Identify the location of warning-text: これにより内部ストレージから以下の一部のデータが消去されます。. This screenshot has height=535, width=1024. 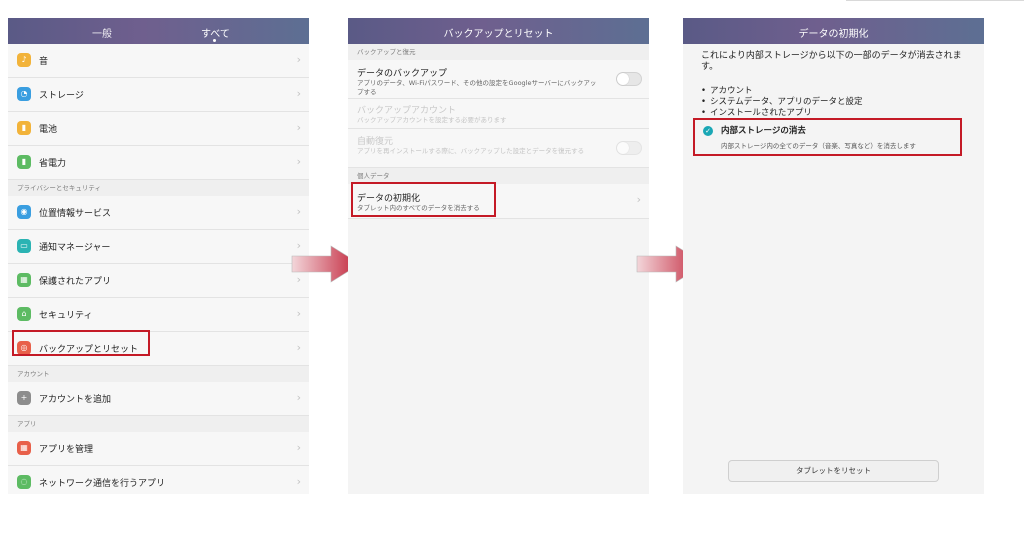
(831, 61).